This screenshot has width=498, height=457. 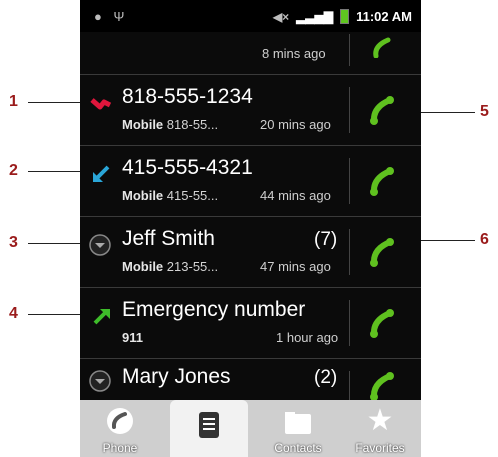 What do you see at coordinates (13, 170) in the screenshot?
I see `callout-2: 2` at bounding box center [13, 170].